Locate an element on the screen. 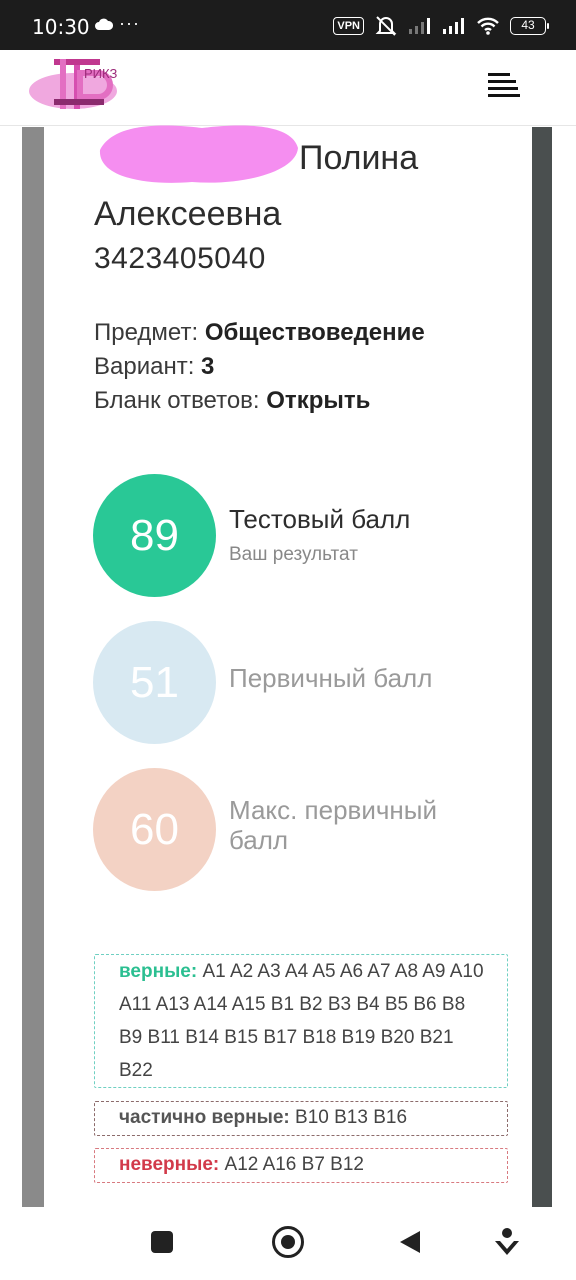  battery-icon: 43 is located at coordinates (529, 26).